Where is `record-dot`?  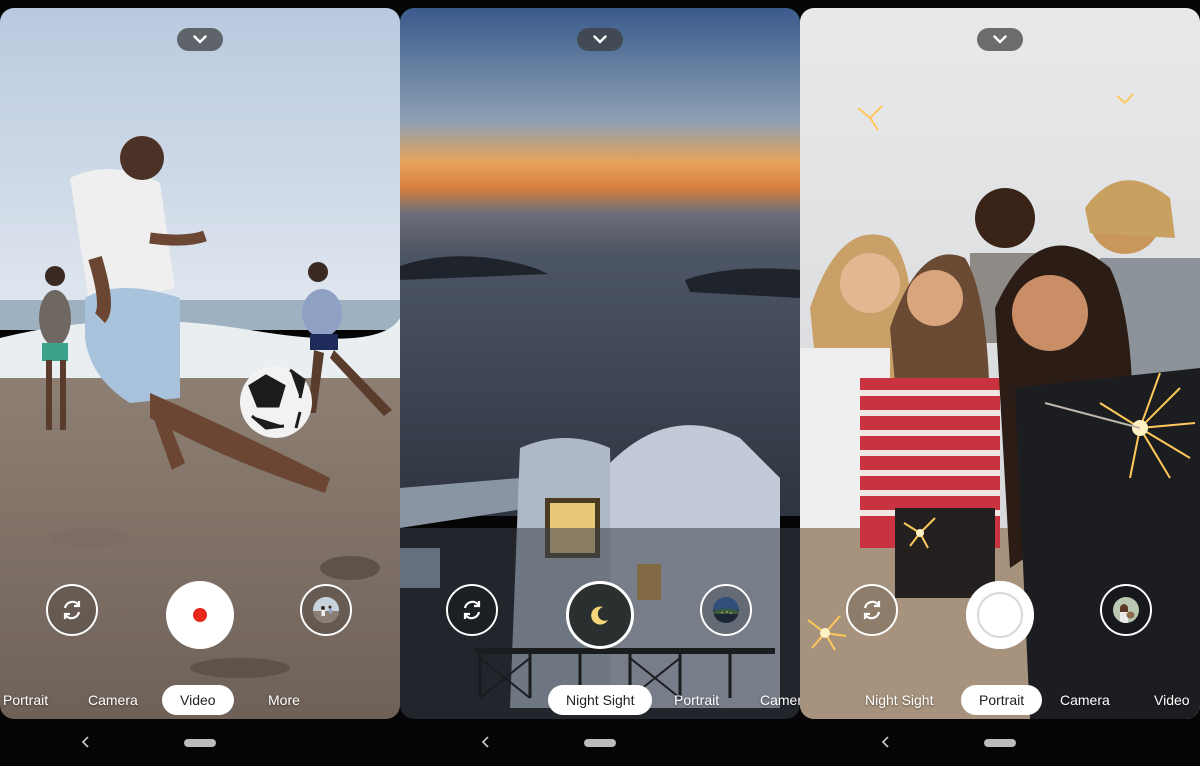
record-dot is located at coordinates (200, 615).